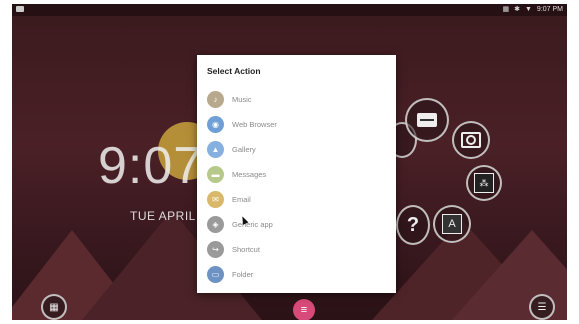 This screenshot has height=324, width=579. Describe the element at coordinates (549, 9) in the screenshot. I see `status-time: 9:07 PM` at that location.